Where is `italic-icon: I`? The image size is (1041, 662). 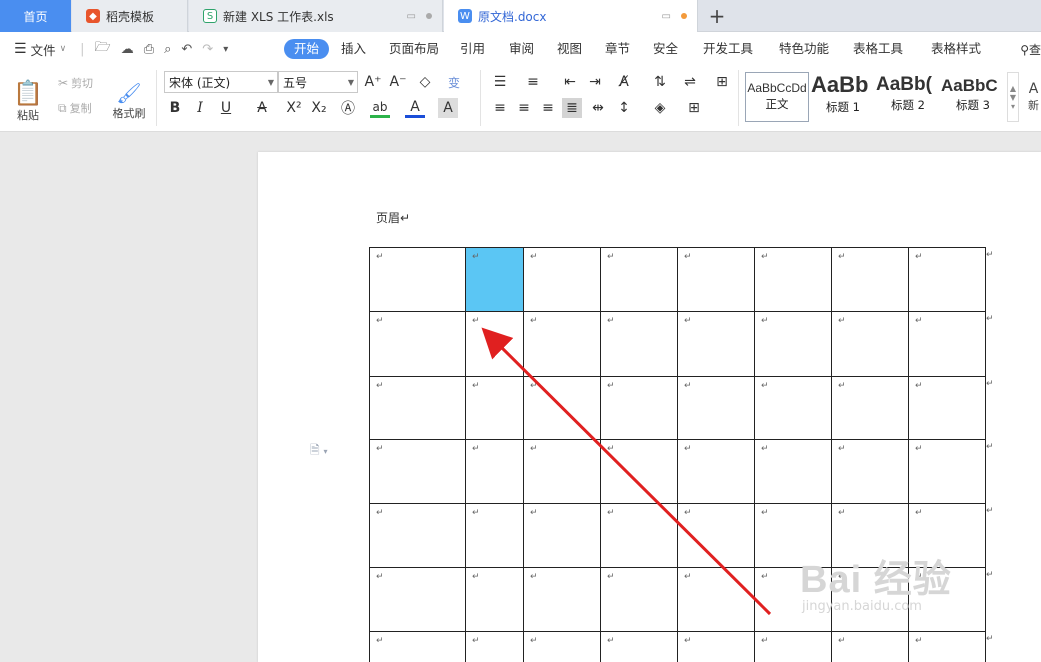 italic-icon: I is located at coordinates (200, 108).